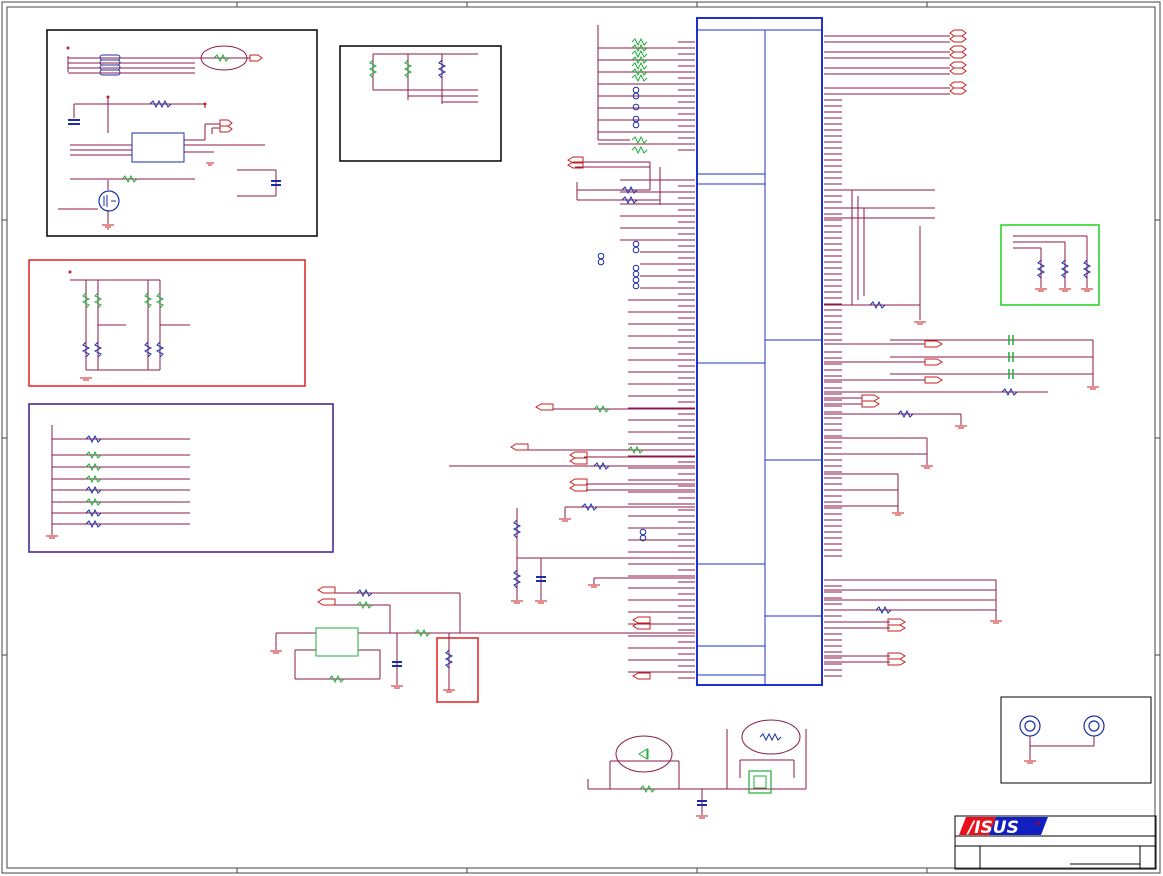  What do you see at coordinates (167, 323) in the screenshot?
I see `strapping-resistor-block` at bounding box center [167, 323].